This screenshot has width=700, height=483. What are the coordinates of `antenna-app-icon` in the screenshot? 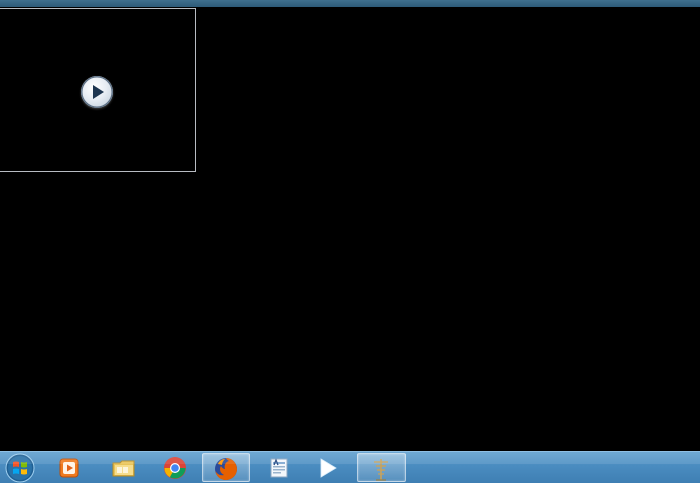 It's located at (381, 470).